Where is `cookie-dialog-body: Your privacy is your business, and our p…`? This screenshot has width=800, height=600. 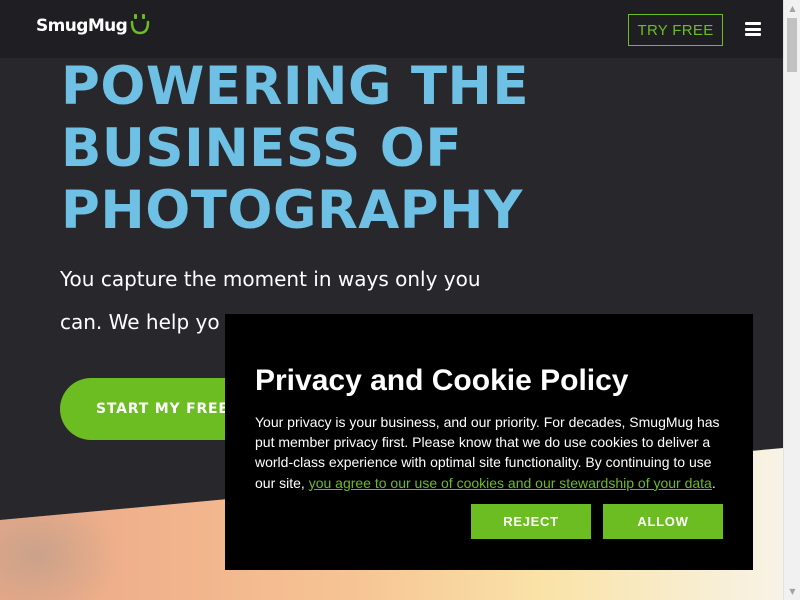 cookie-dialog-body: Your privacy is your business, and our p… is located at coordinates (493, 452).